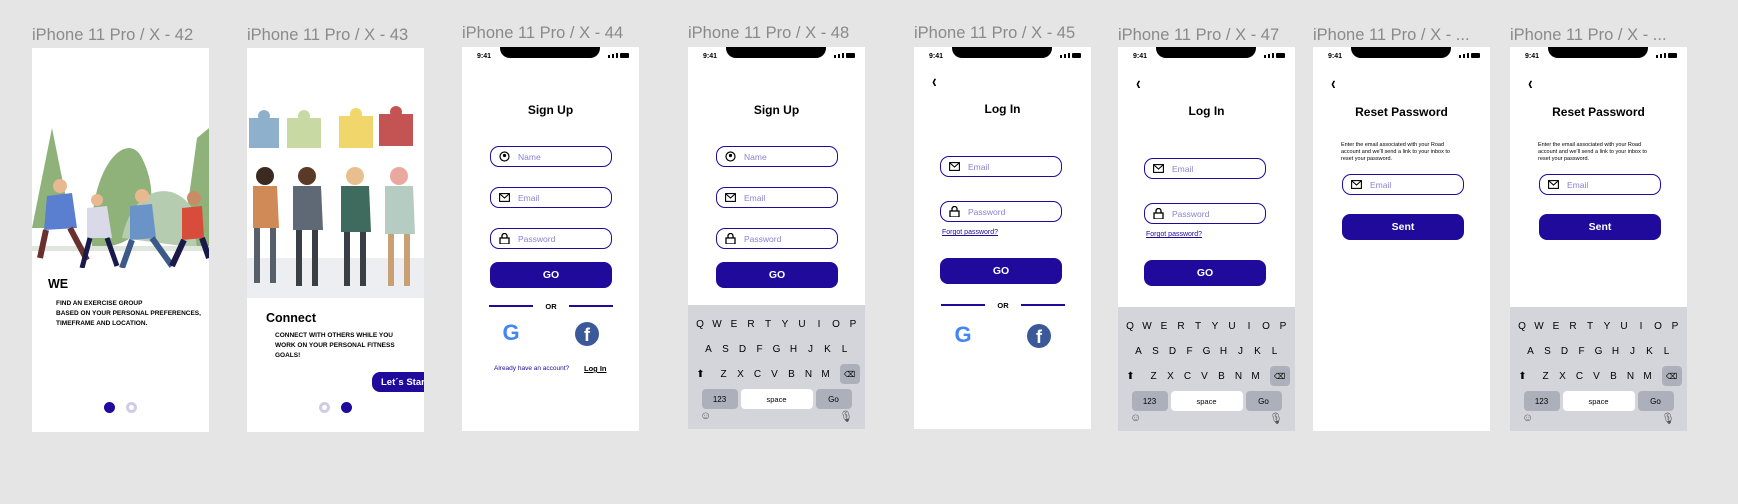  I want to click on page-indicator-dot-active, so click(109, 407).